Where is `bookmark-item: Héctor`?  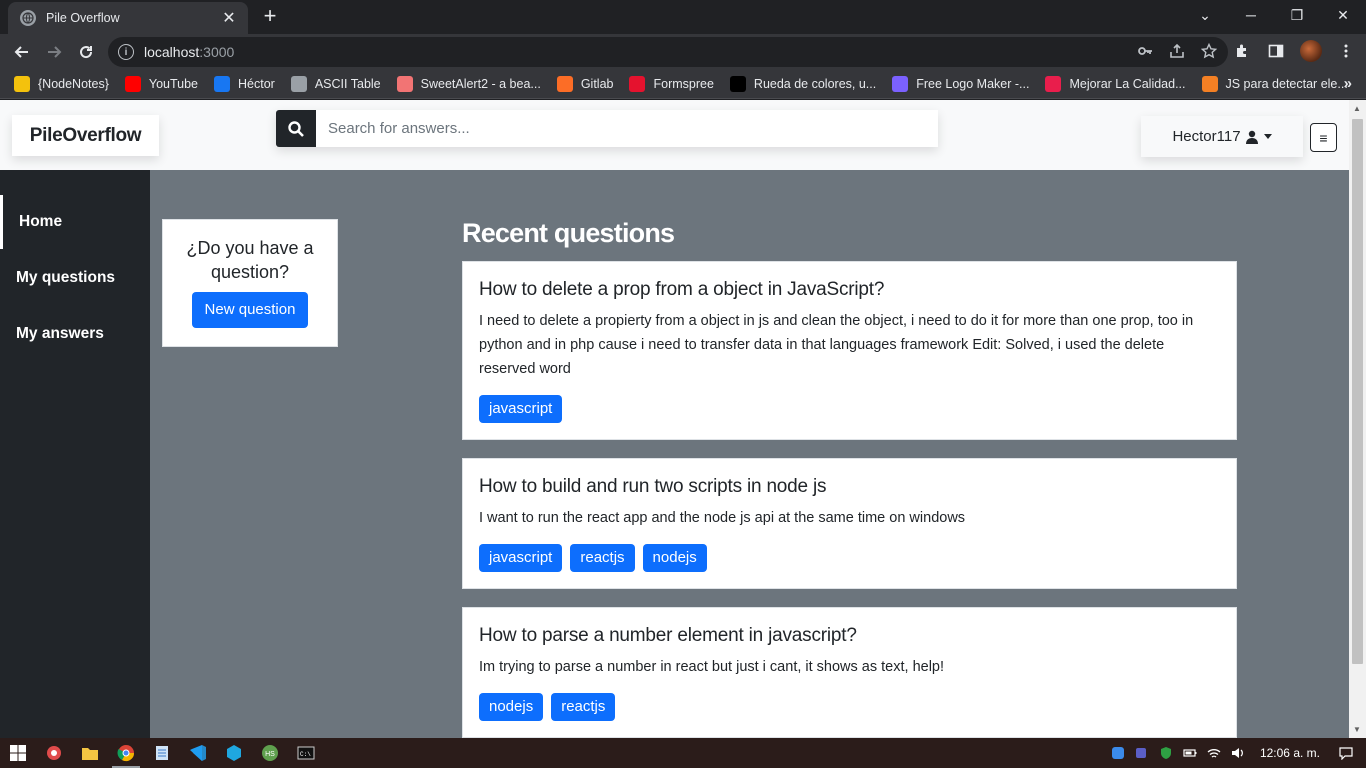 bookmark-item: Héctor is located at coordinates (244, 84).